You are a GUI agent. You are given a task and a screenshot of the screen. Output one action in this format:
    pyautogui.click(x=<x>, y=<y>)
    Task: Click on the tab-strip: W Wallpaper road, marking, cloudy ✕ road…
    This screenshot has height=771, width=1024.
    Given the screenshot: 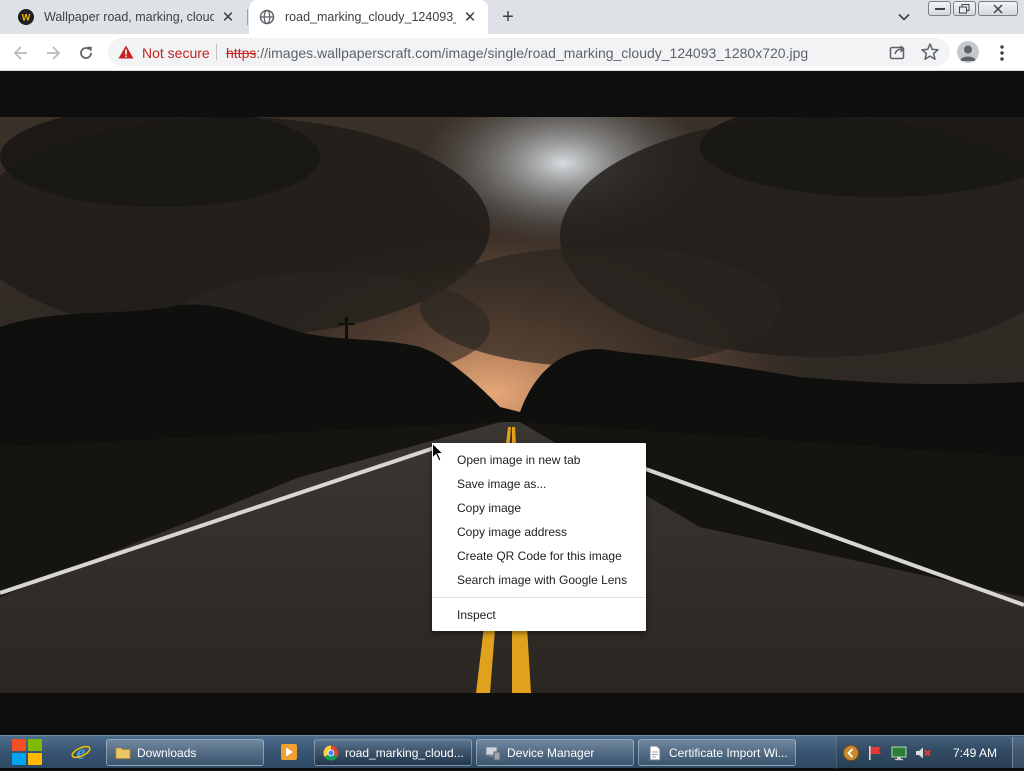 What is the action you would take?
    pyautogui.click(x=512, y=17)
    